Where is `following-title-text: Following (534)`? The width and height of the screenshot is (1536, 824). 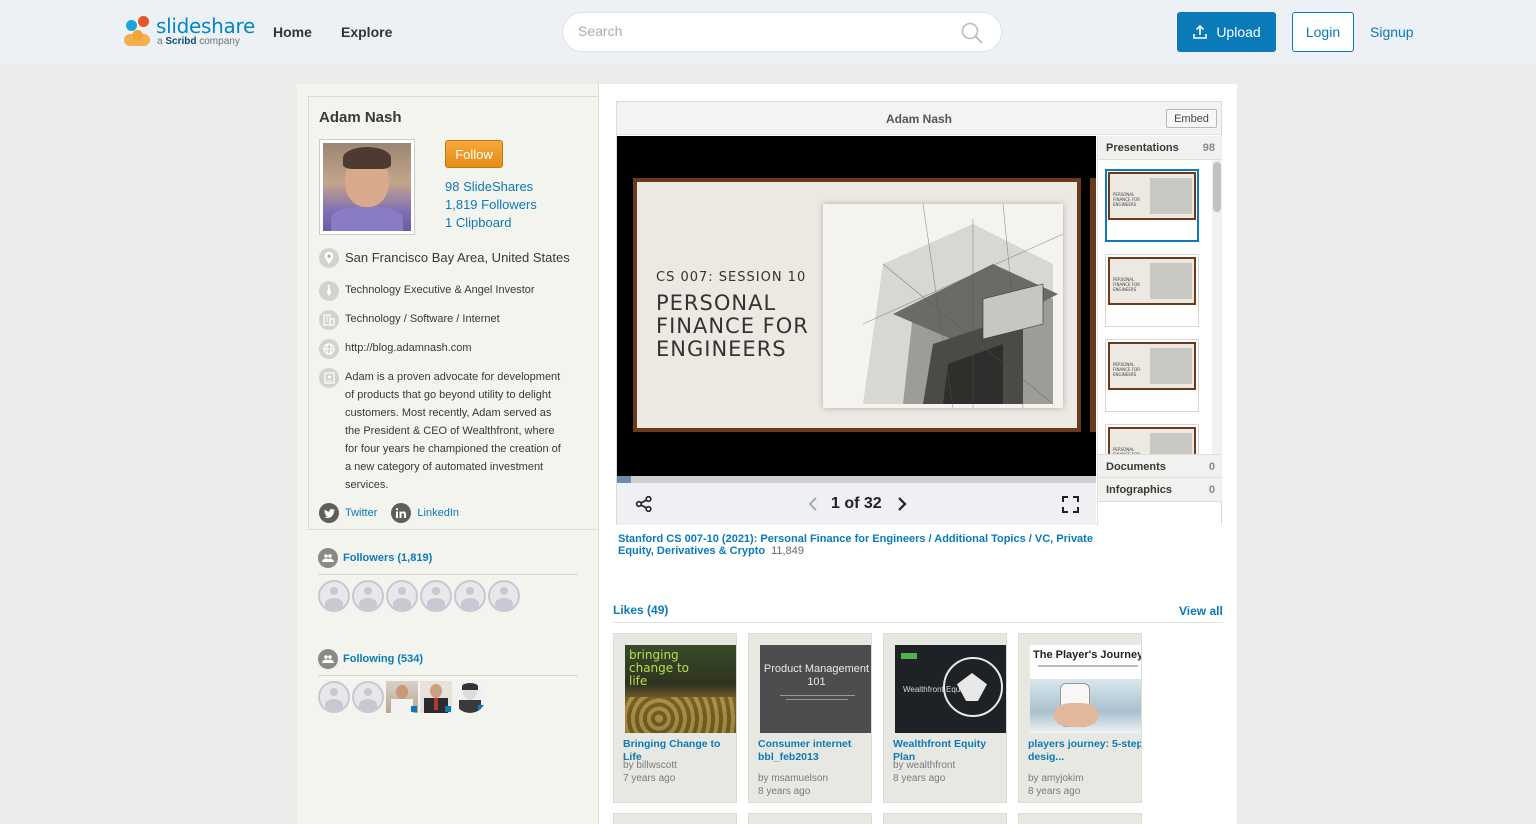
following-title-text: Following (534) is located at coordinates (383, 659).